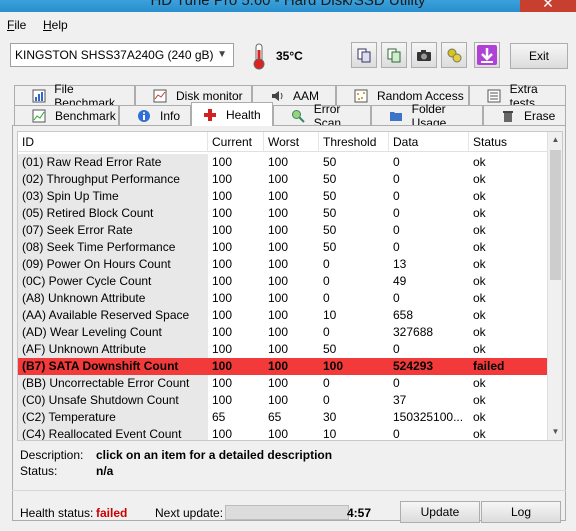 The image size is (576, 531). I want to click on log-button: Log, so click(521, 512).